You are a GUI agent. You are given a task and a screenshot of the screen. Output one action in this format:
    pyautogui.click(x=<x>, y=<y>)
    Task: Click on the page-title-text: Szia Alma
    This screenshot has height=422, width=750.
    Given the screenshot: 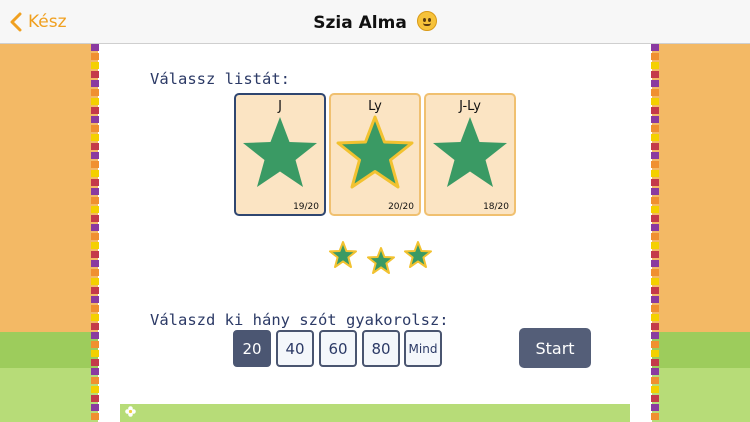 What is the action you would take?
    pyautogui.click(x=360, y=23)
    